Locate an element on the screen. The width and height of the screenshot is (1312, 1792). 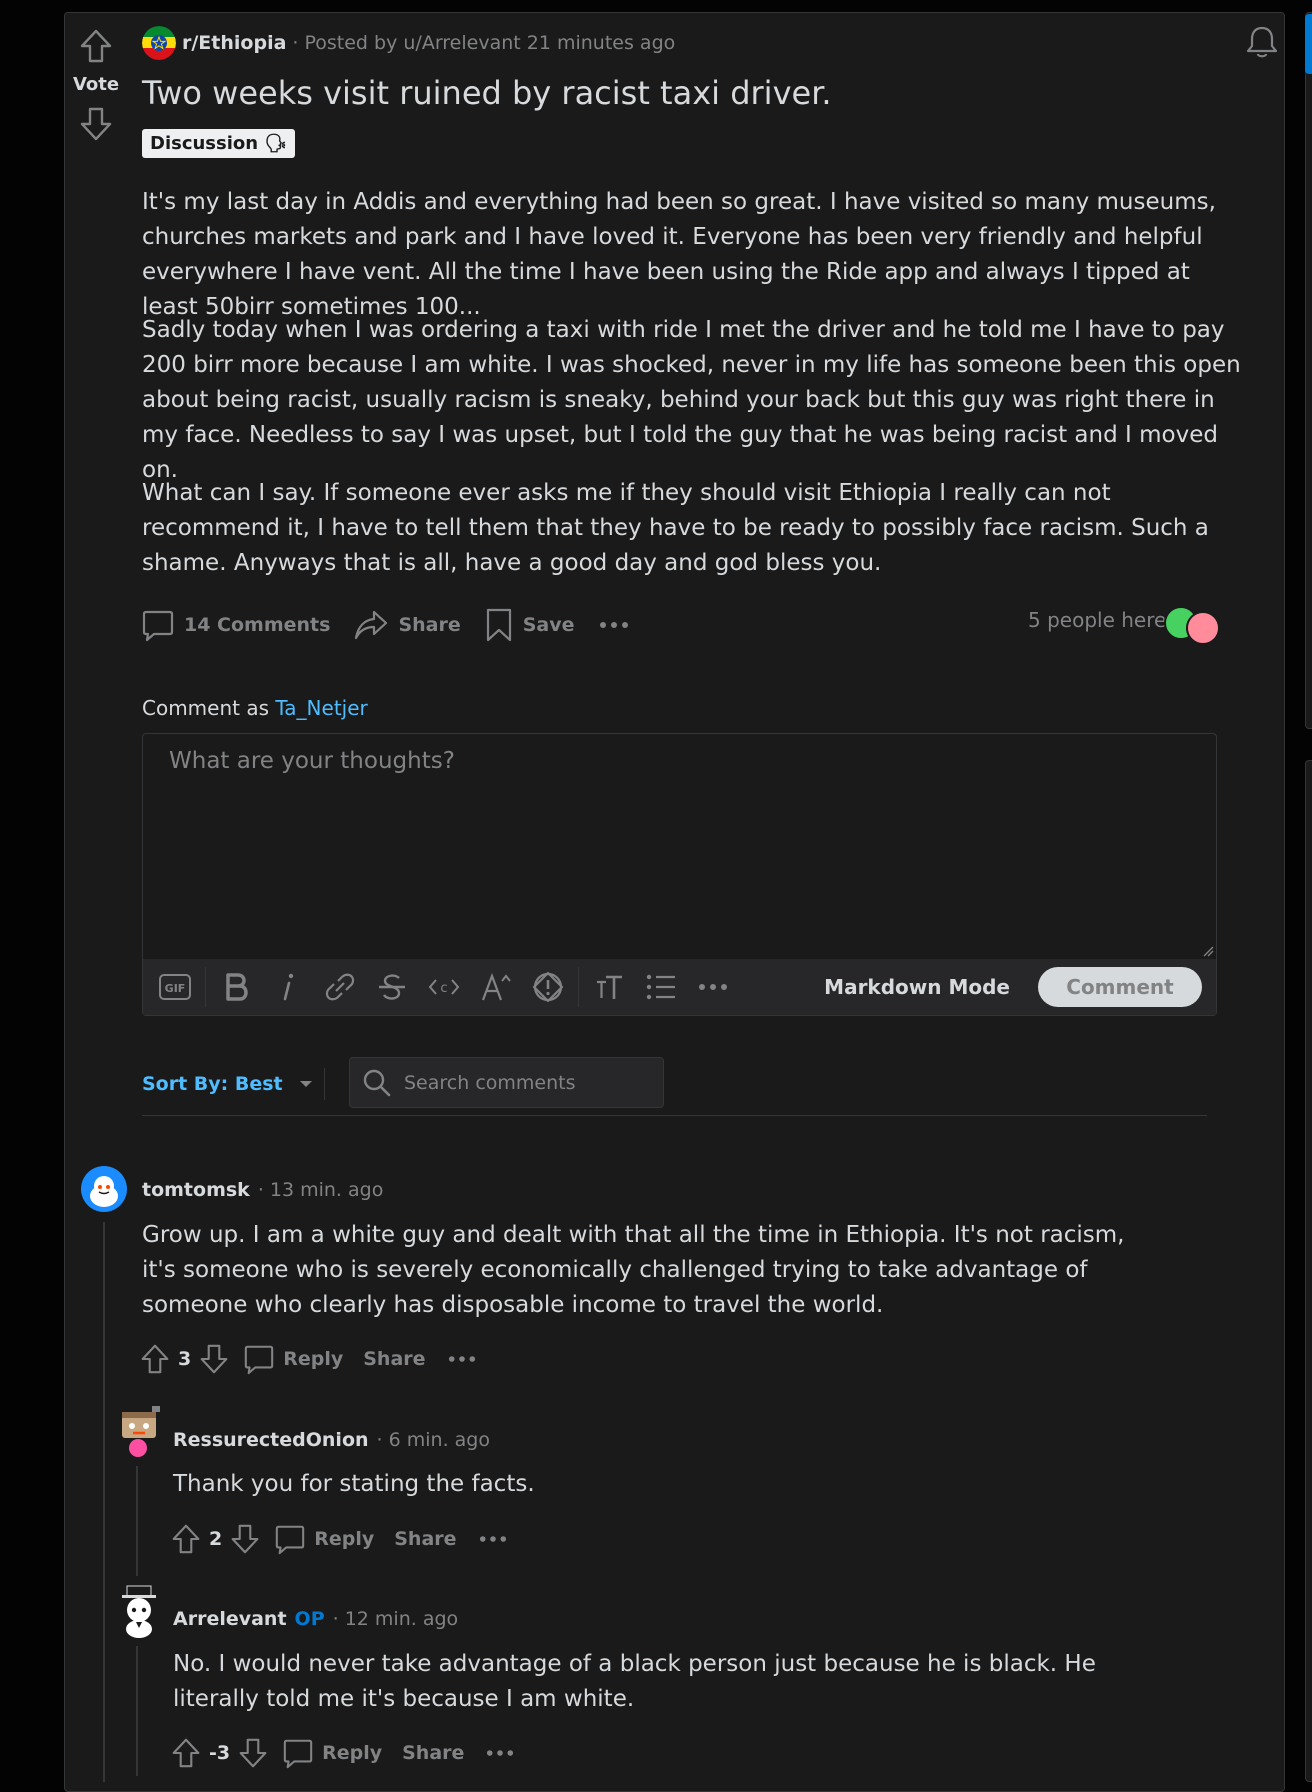
more-options-button is located at coordinates (619, 625).